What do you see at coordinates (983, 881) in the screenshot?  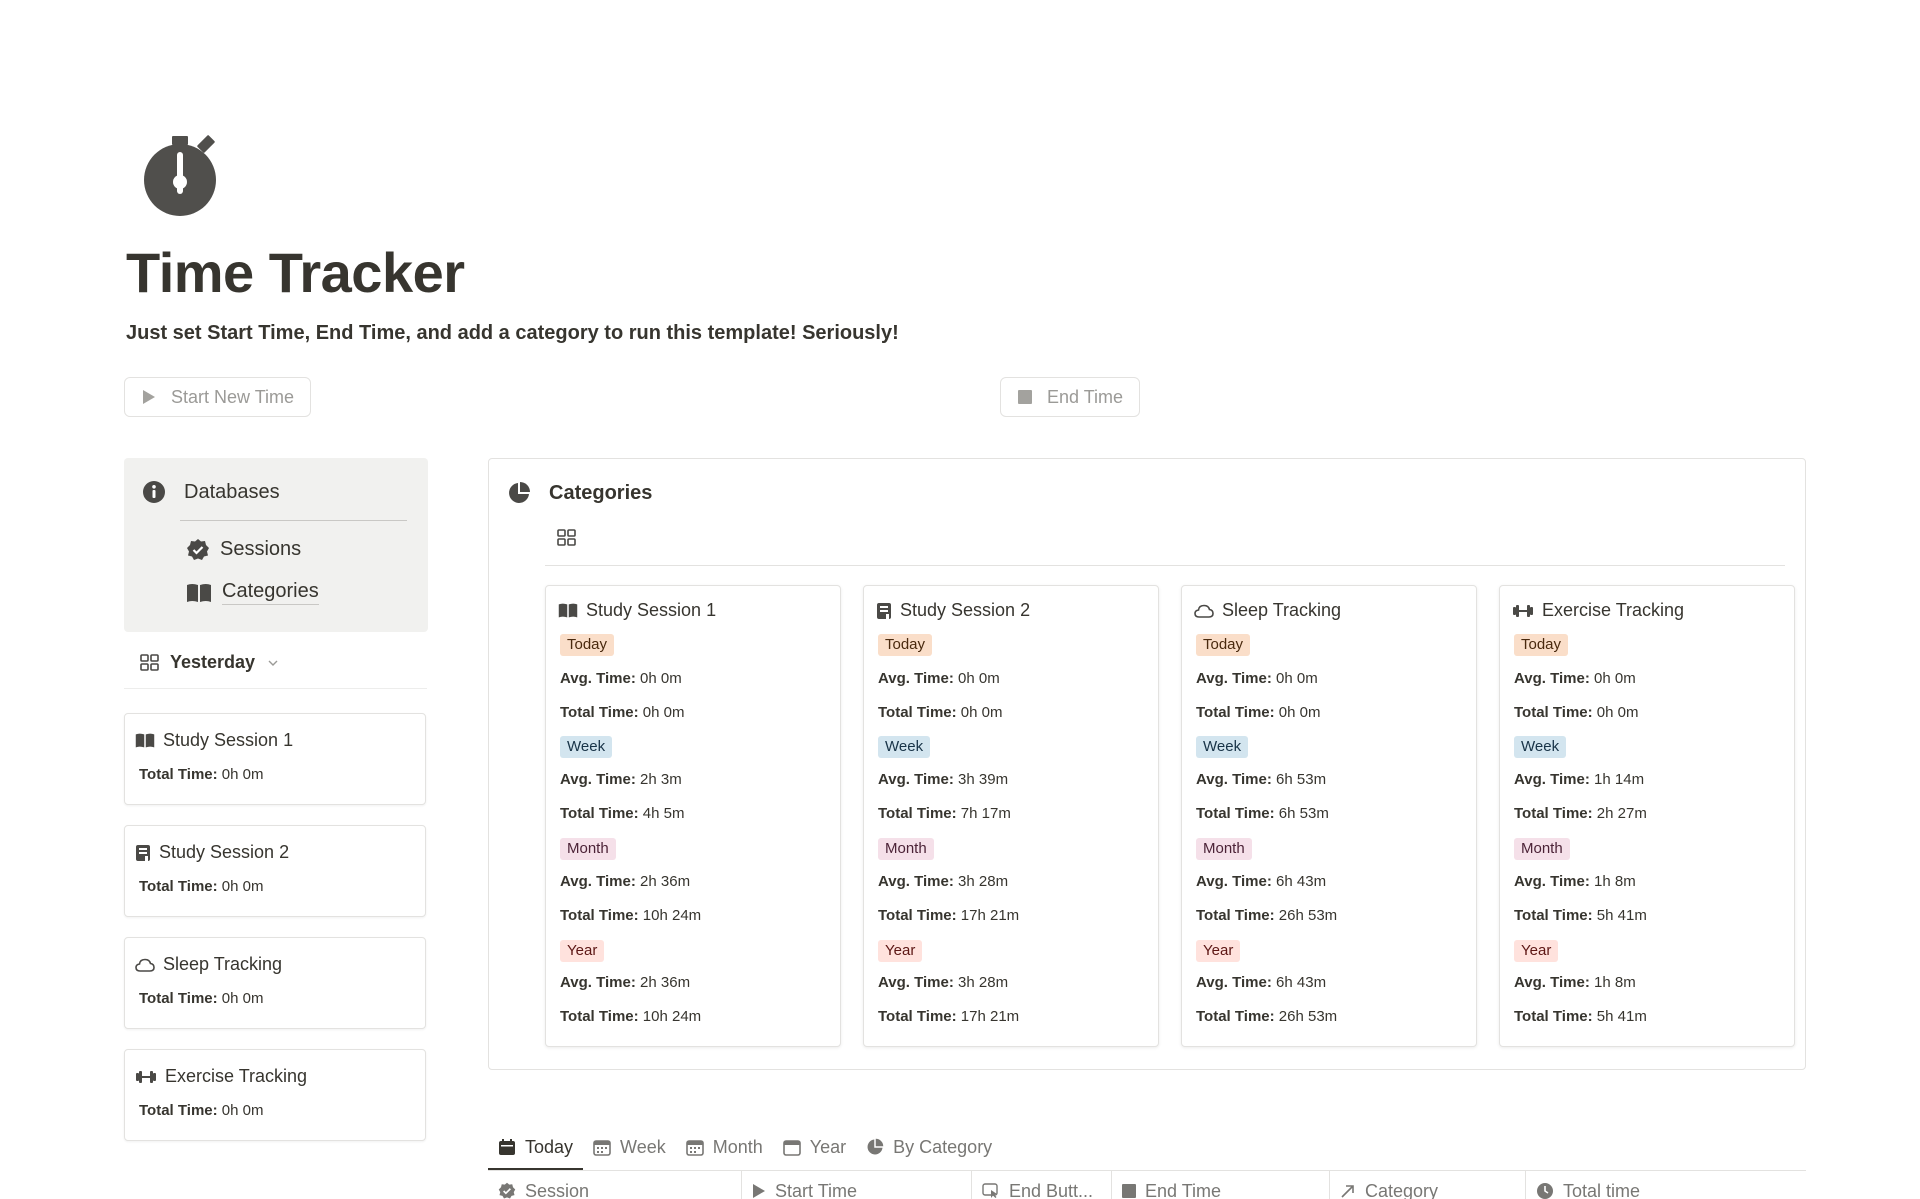 I see `avg-value: 3h 28m` at bounding box center [983, 881].